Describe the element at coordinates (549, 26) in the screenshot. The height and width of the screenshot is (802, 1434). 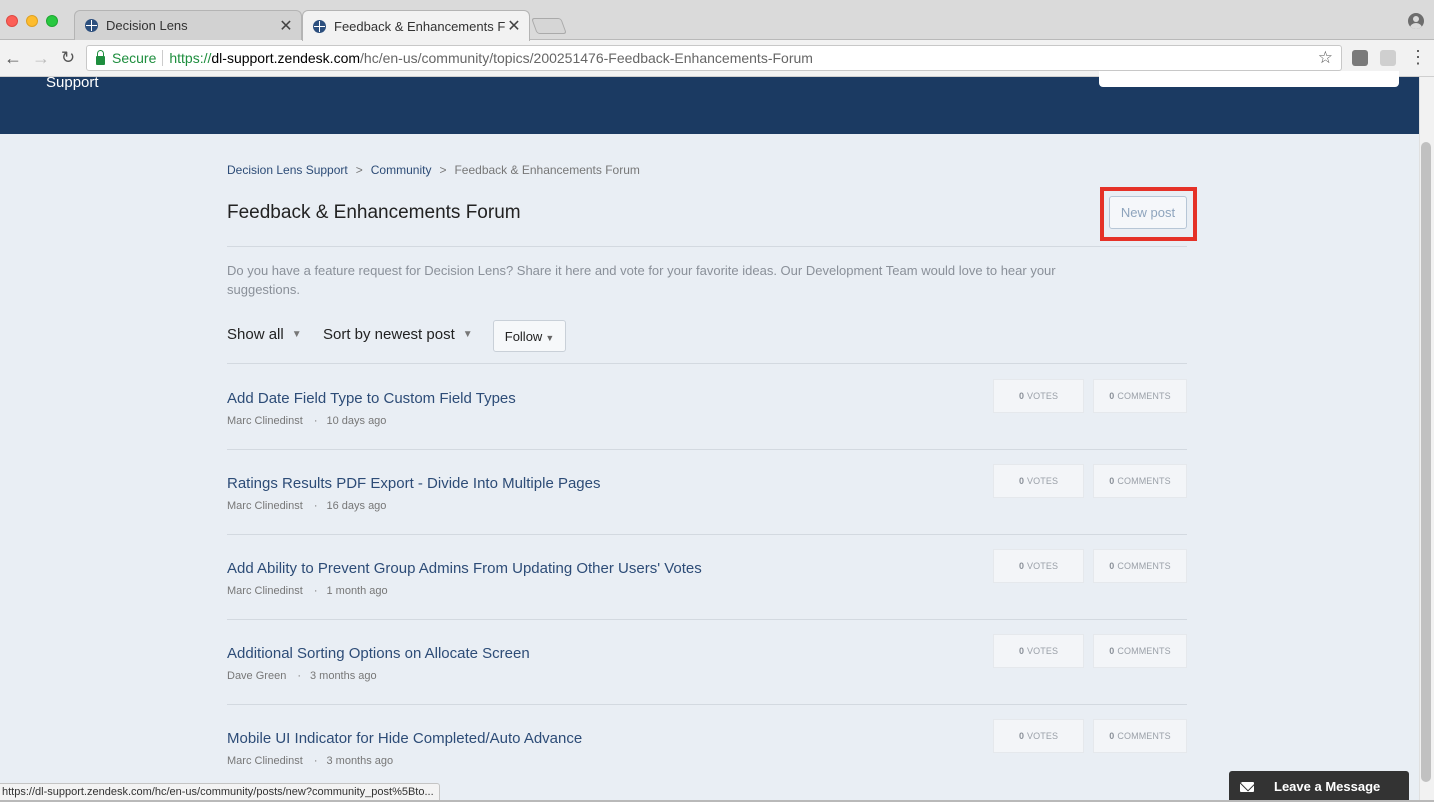
I see `new-tab-button` at that location.